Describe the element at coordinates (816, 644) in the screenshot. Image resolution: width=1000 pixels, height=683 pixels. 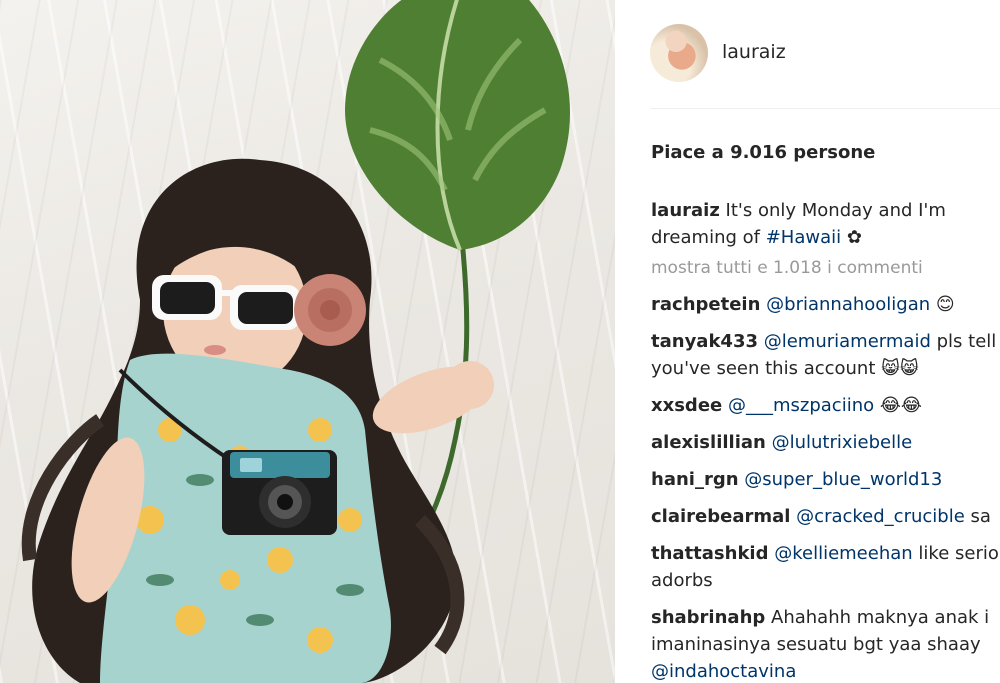
I see `comment-text-continued: imaninasinya sesuatu bgt yaa shaay` at that location.